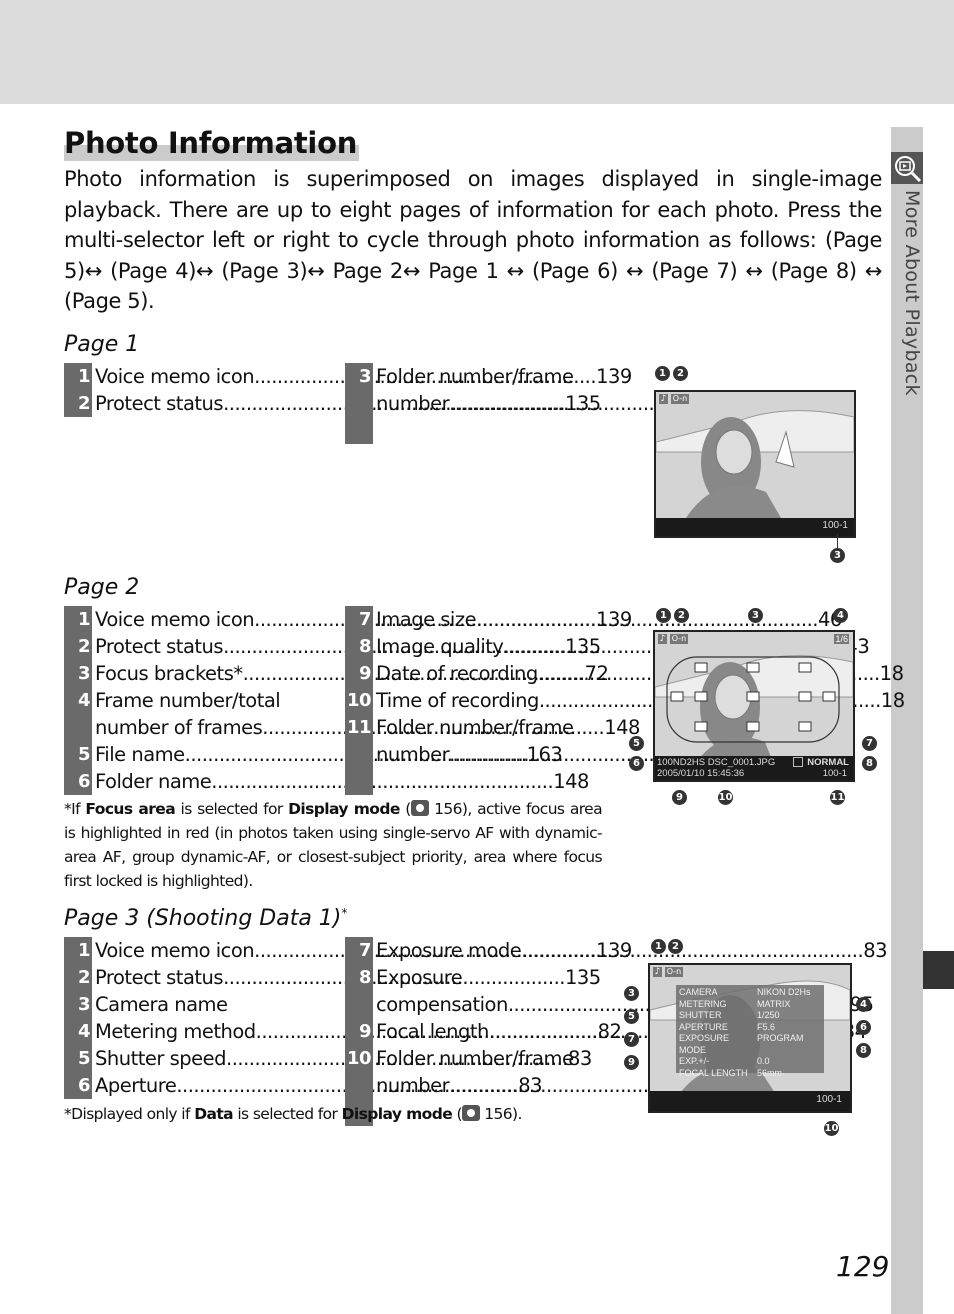  I want to click on list-item: 7Image size46, so click(593, 619).